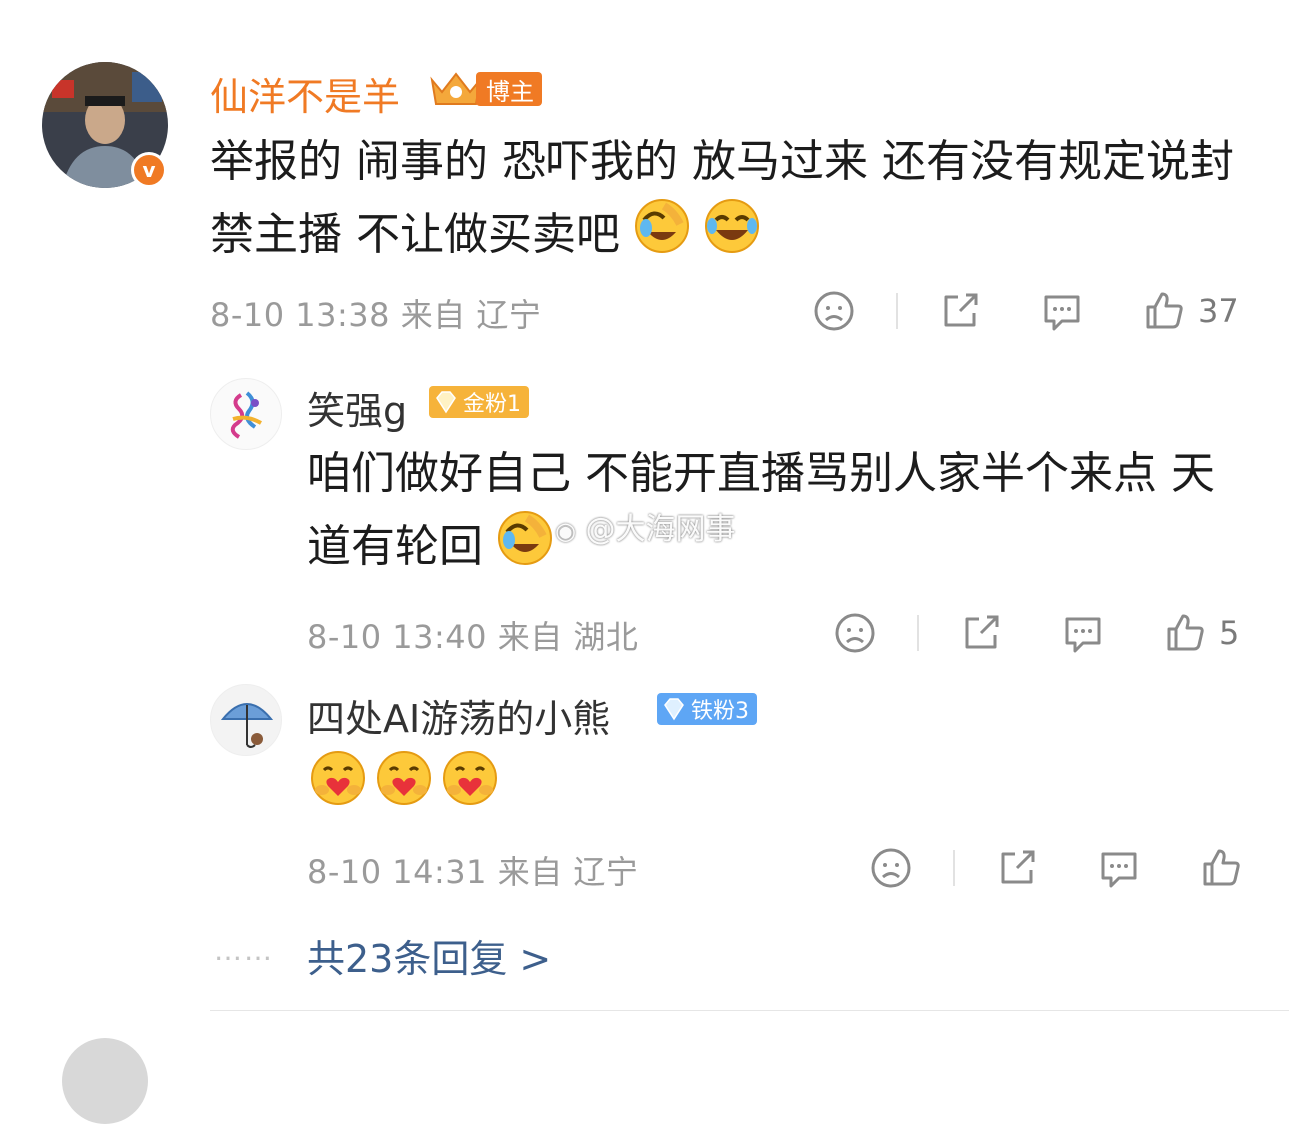 Image resolution: width=1289 pixels, height=1124 pixels. Describe the element at coordinates (429, 955) in the screenshot. I see `more-replies-link: 共23条回复 >` at that location.